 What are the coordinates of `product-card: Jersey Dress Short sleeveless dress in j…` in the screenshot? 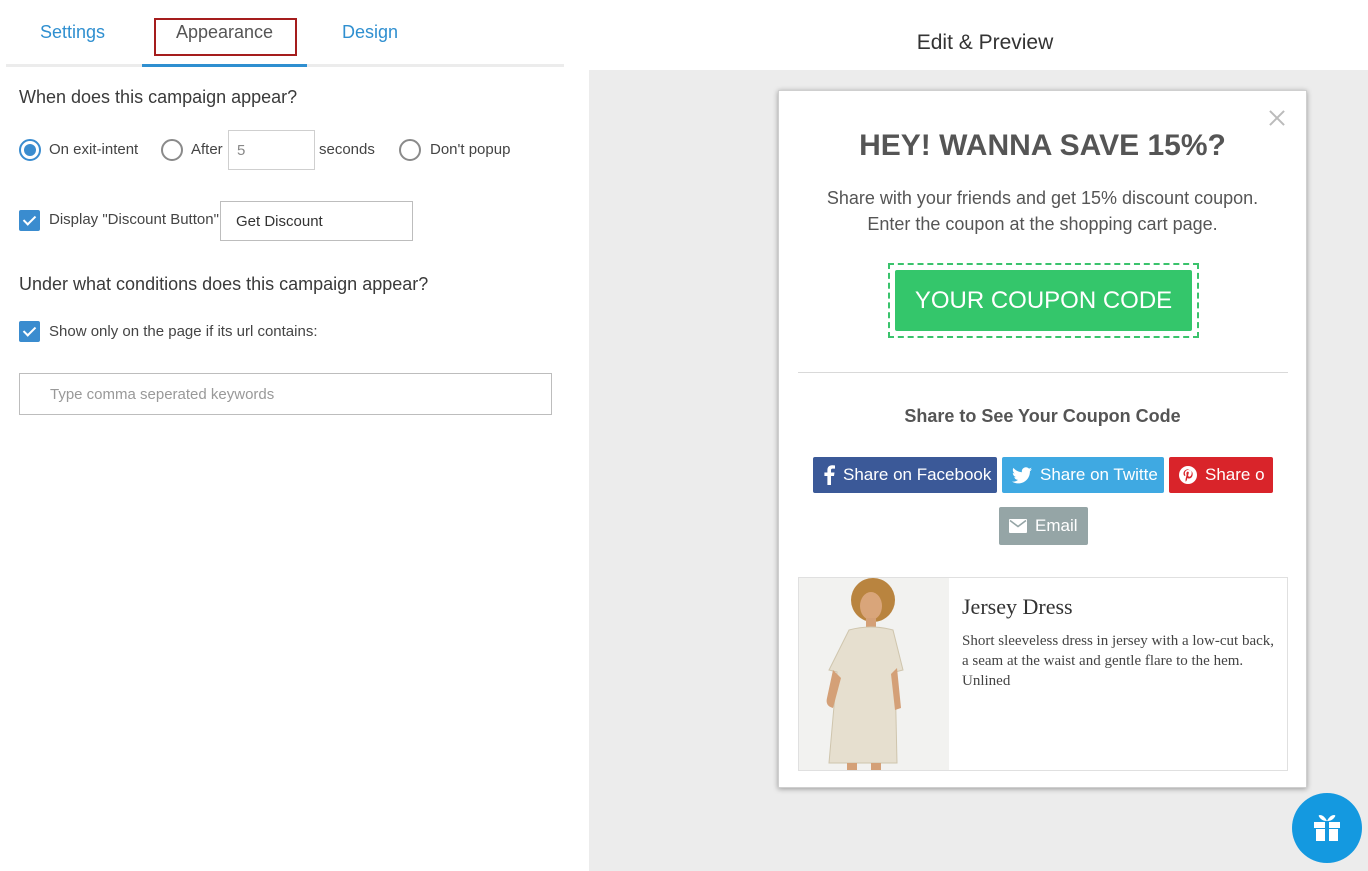 It's located at (1043, 674).